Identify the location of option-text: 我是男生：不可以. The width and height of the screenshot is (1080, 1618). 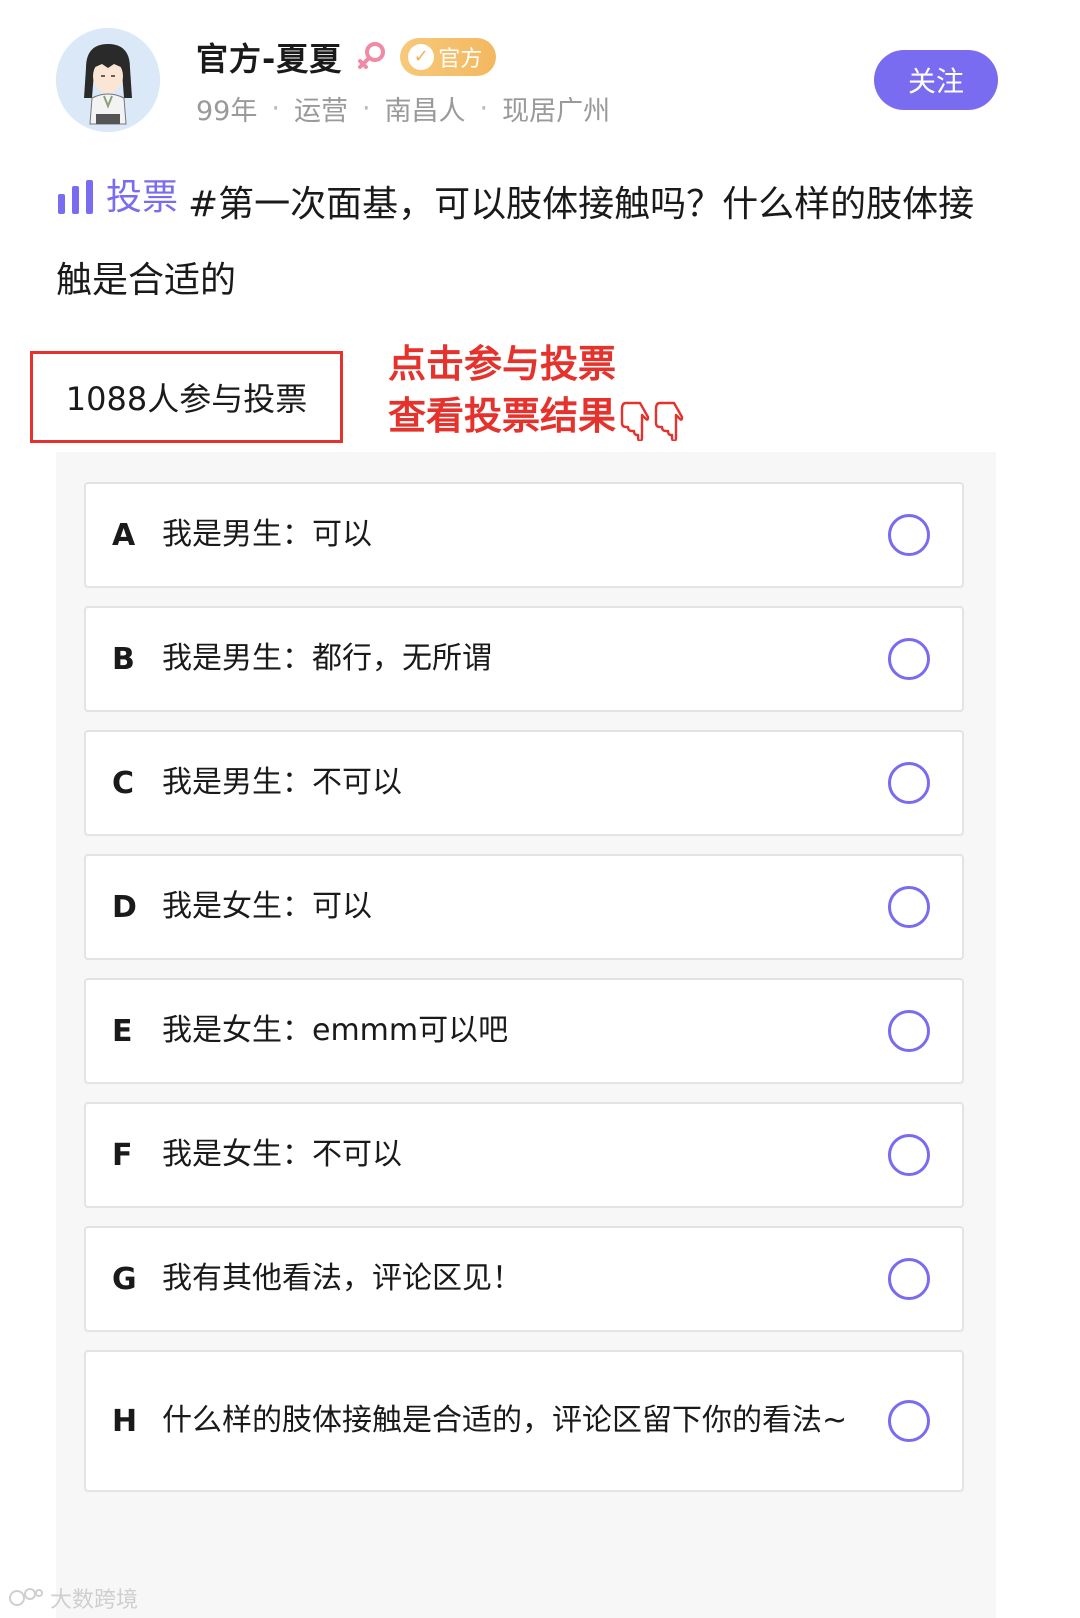
(282, 782).